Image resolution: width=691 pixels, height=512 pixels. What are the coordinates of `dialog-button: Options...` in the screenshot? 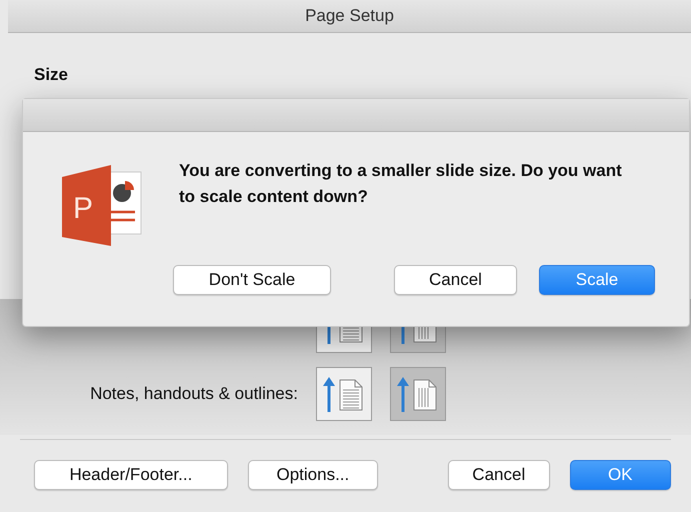 It's located at (313, 475).